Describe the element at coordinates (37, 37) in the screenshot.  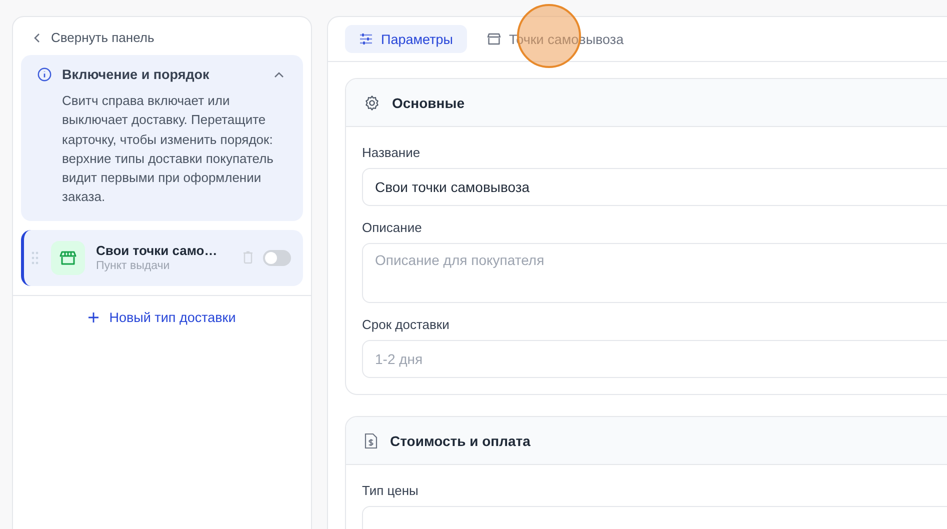
I see `chevron-left-icon` at that location.